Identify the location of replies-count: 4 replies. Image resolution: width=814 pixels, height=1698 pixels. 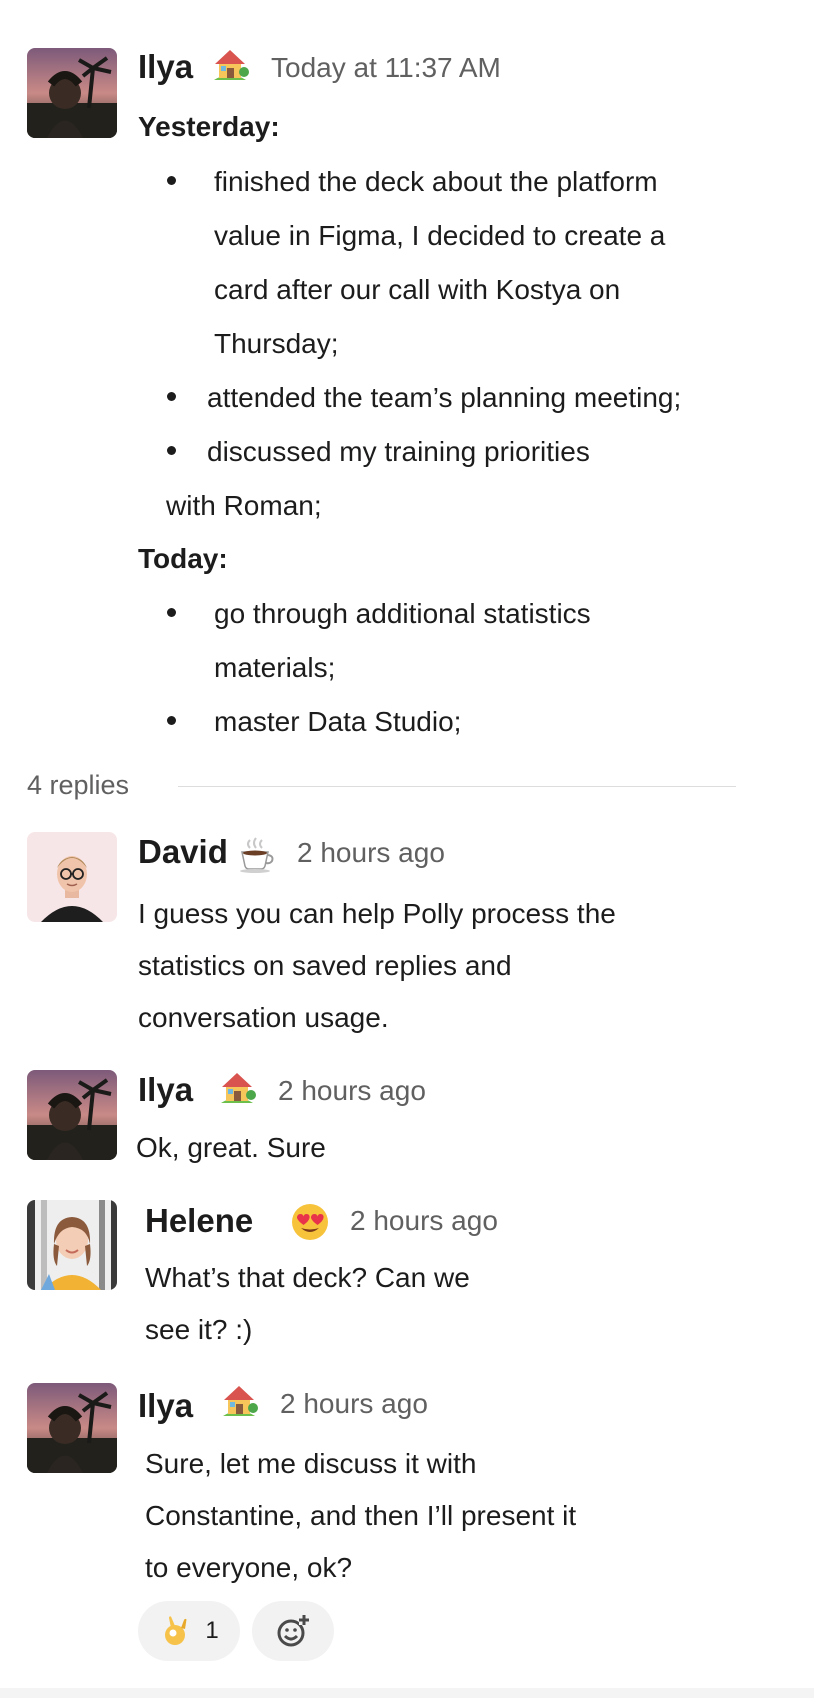
(78, 785).